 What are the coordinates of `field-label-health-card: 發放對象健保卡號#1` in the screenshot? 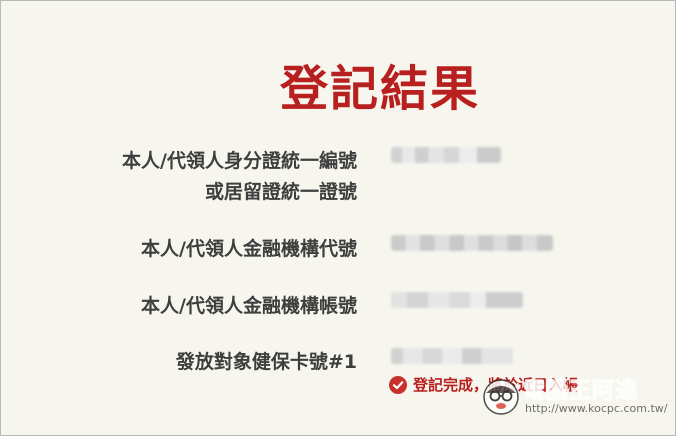 It's located at (266, 362).